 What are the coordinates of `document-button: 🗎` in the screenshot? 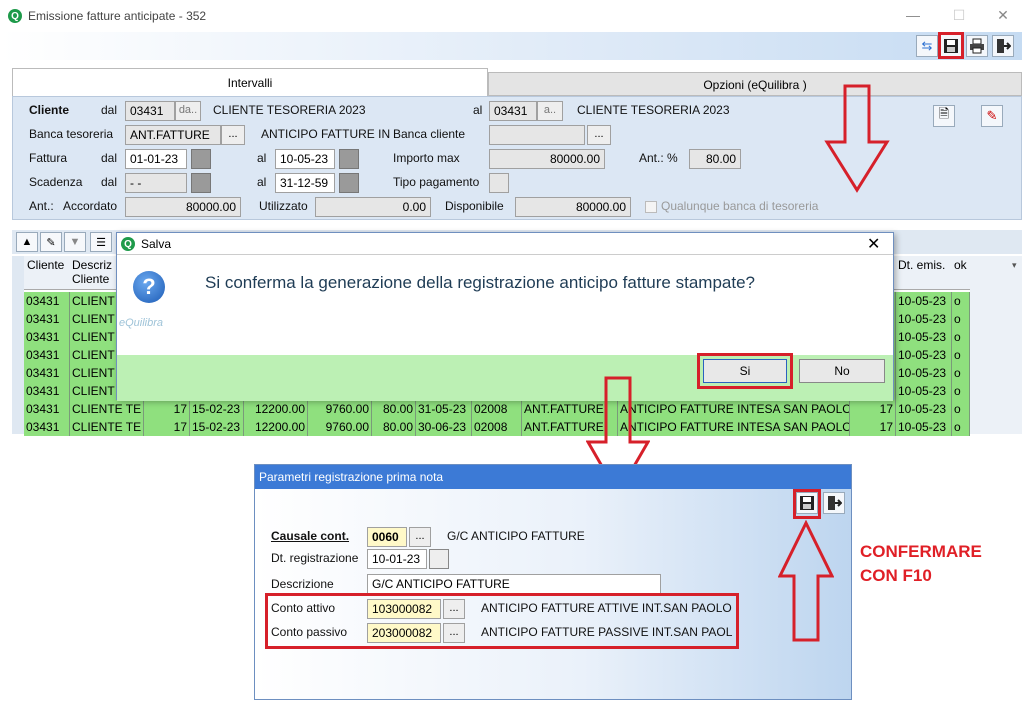 It's located at (944, 116).